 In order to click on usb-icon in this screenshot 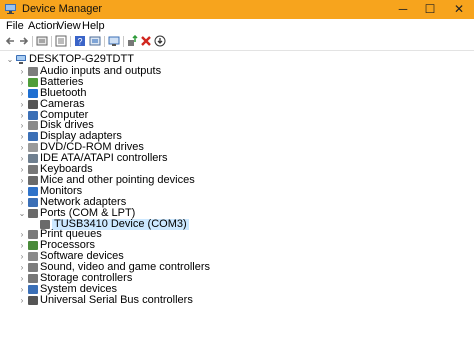, I will do `click(33, 300)`.